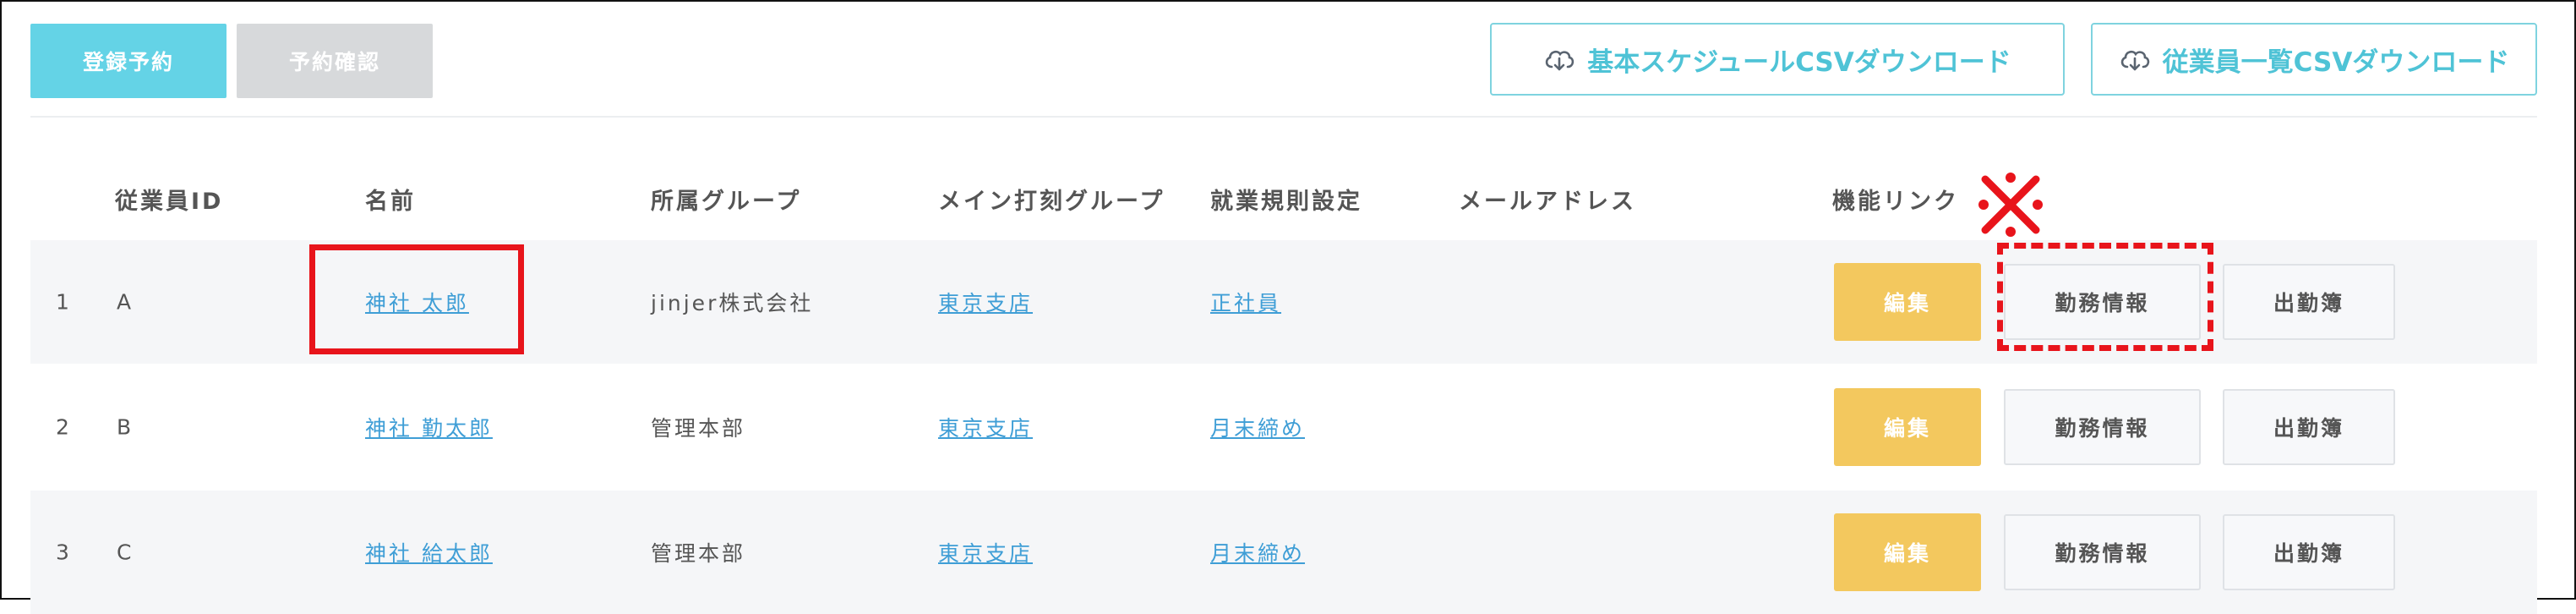  I want to click on header-name: 名前, so click(390, 202).